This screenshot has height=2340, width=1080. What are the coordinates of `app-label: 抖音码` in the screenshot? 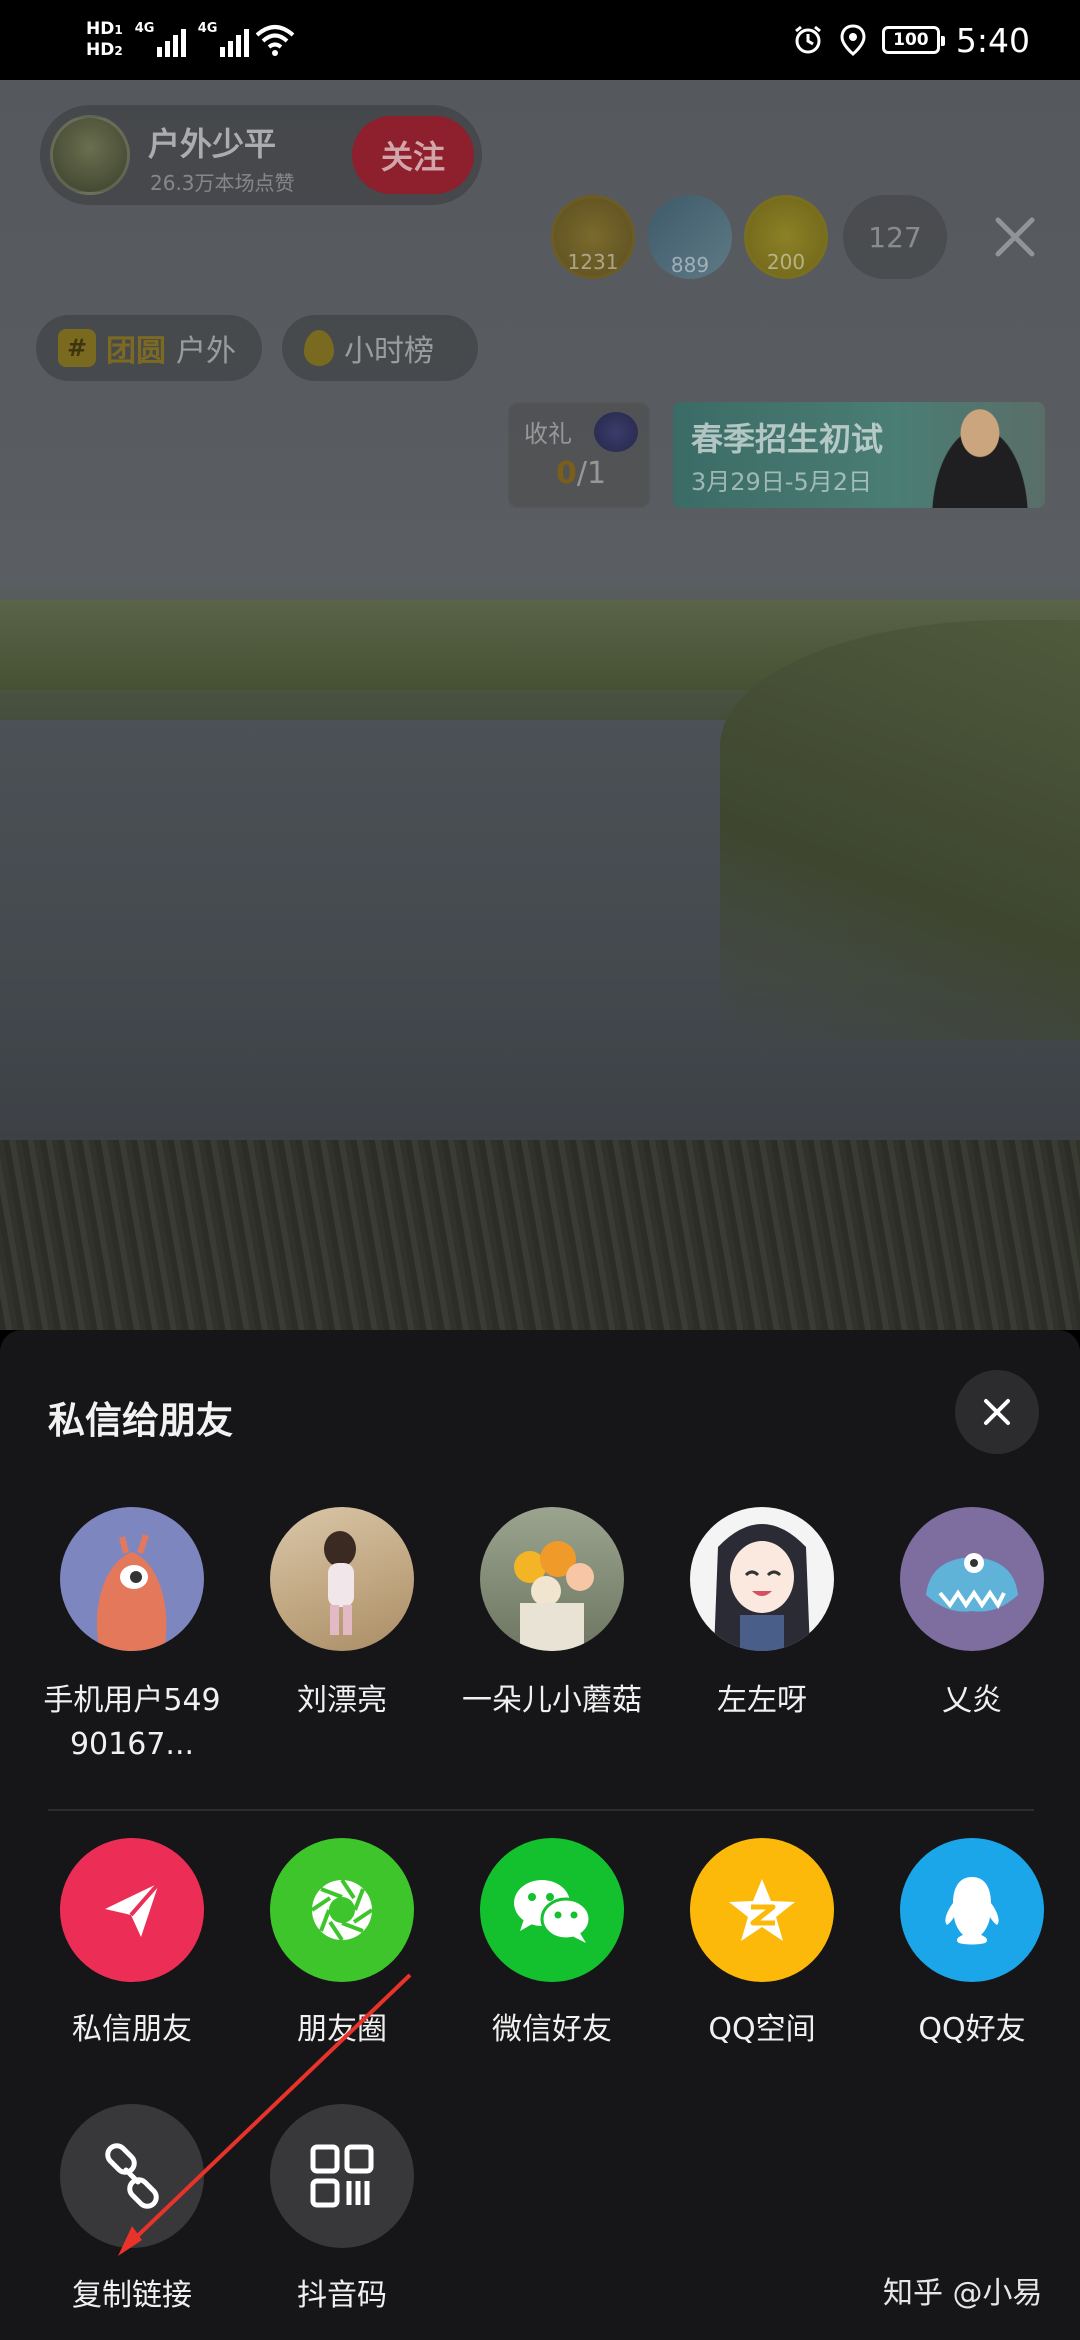 It's located at (342, 2295).